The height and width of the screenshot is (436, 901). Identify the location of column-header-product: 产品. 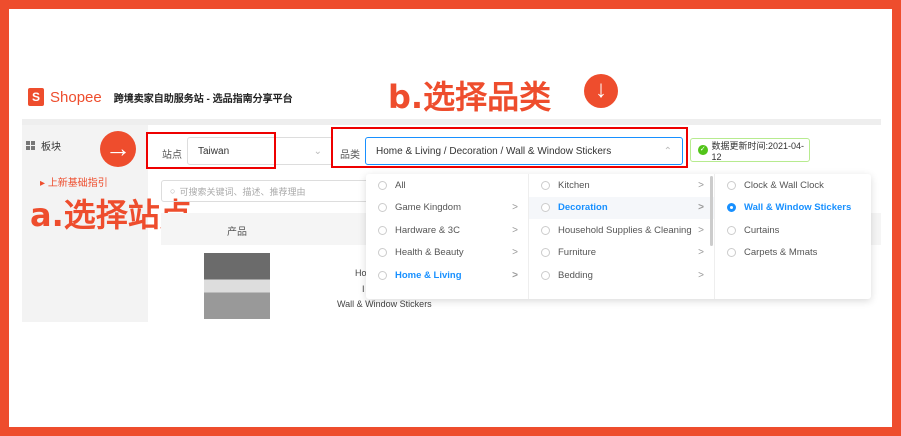
(237, 232).